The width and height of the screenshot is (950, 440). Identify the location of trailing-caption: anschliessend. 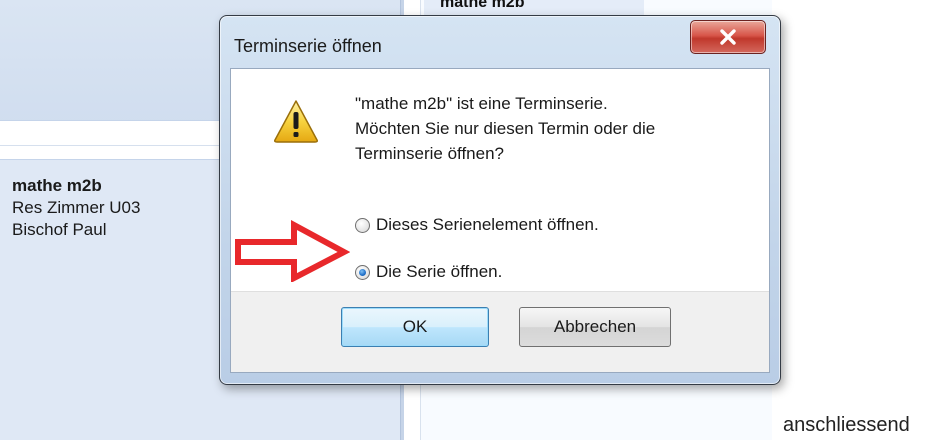
(846, 425).